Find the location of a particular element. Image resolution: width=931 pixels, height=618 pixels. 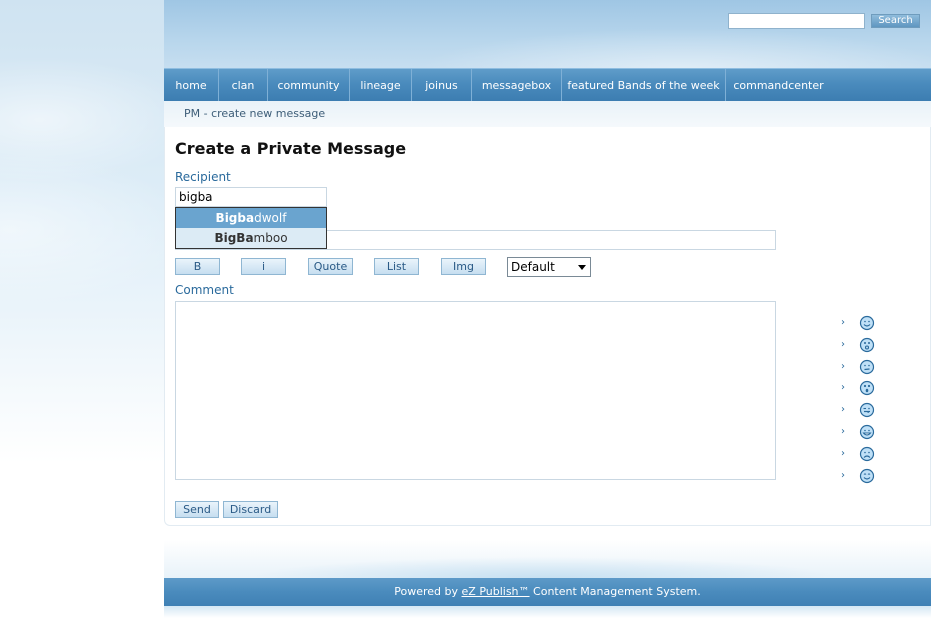

footer-prefix: Powered by is located at coordinates (428, 591).